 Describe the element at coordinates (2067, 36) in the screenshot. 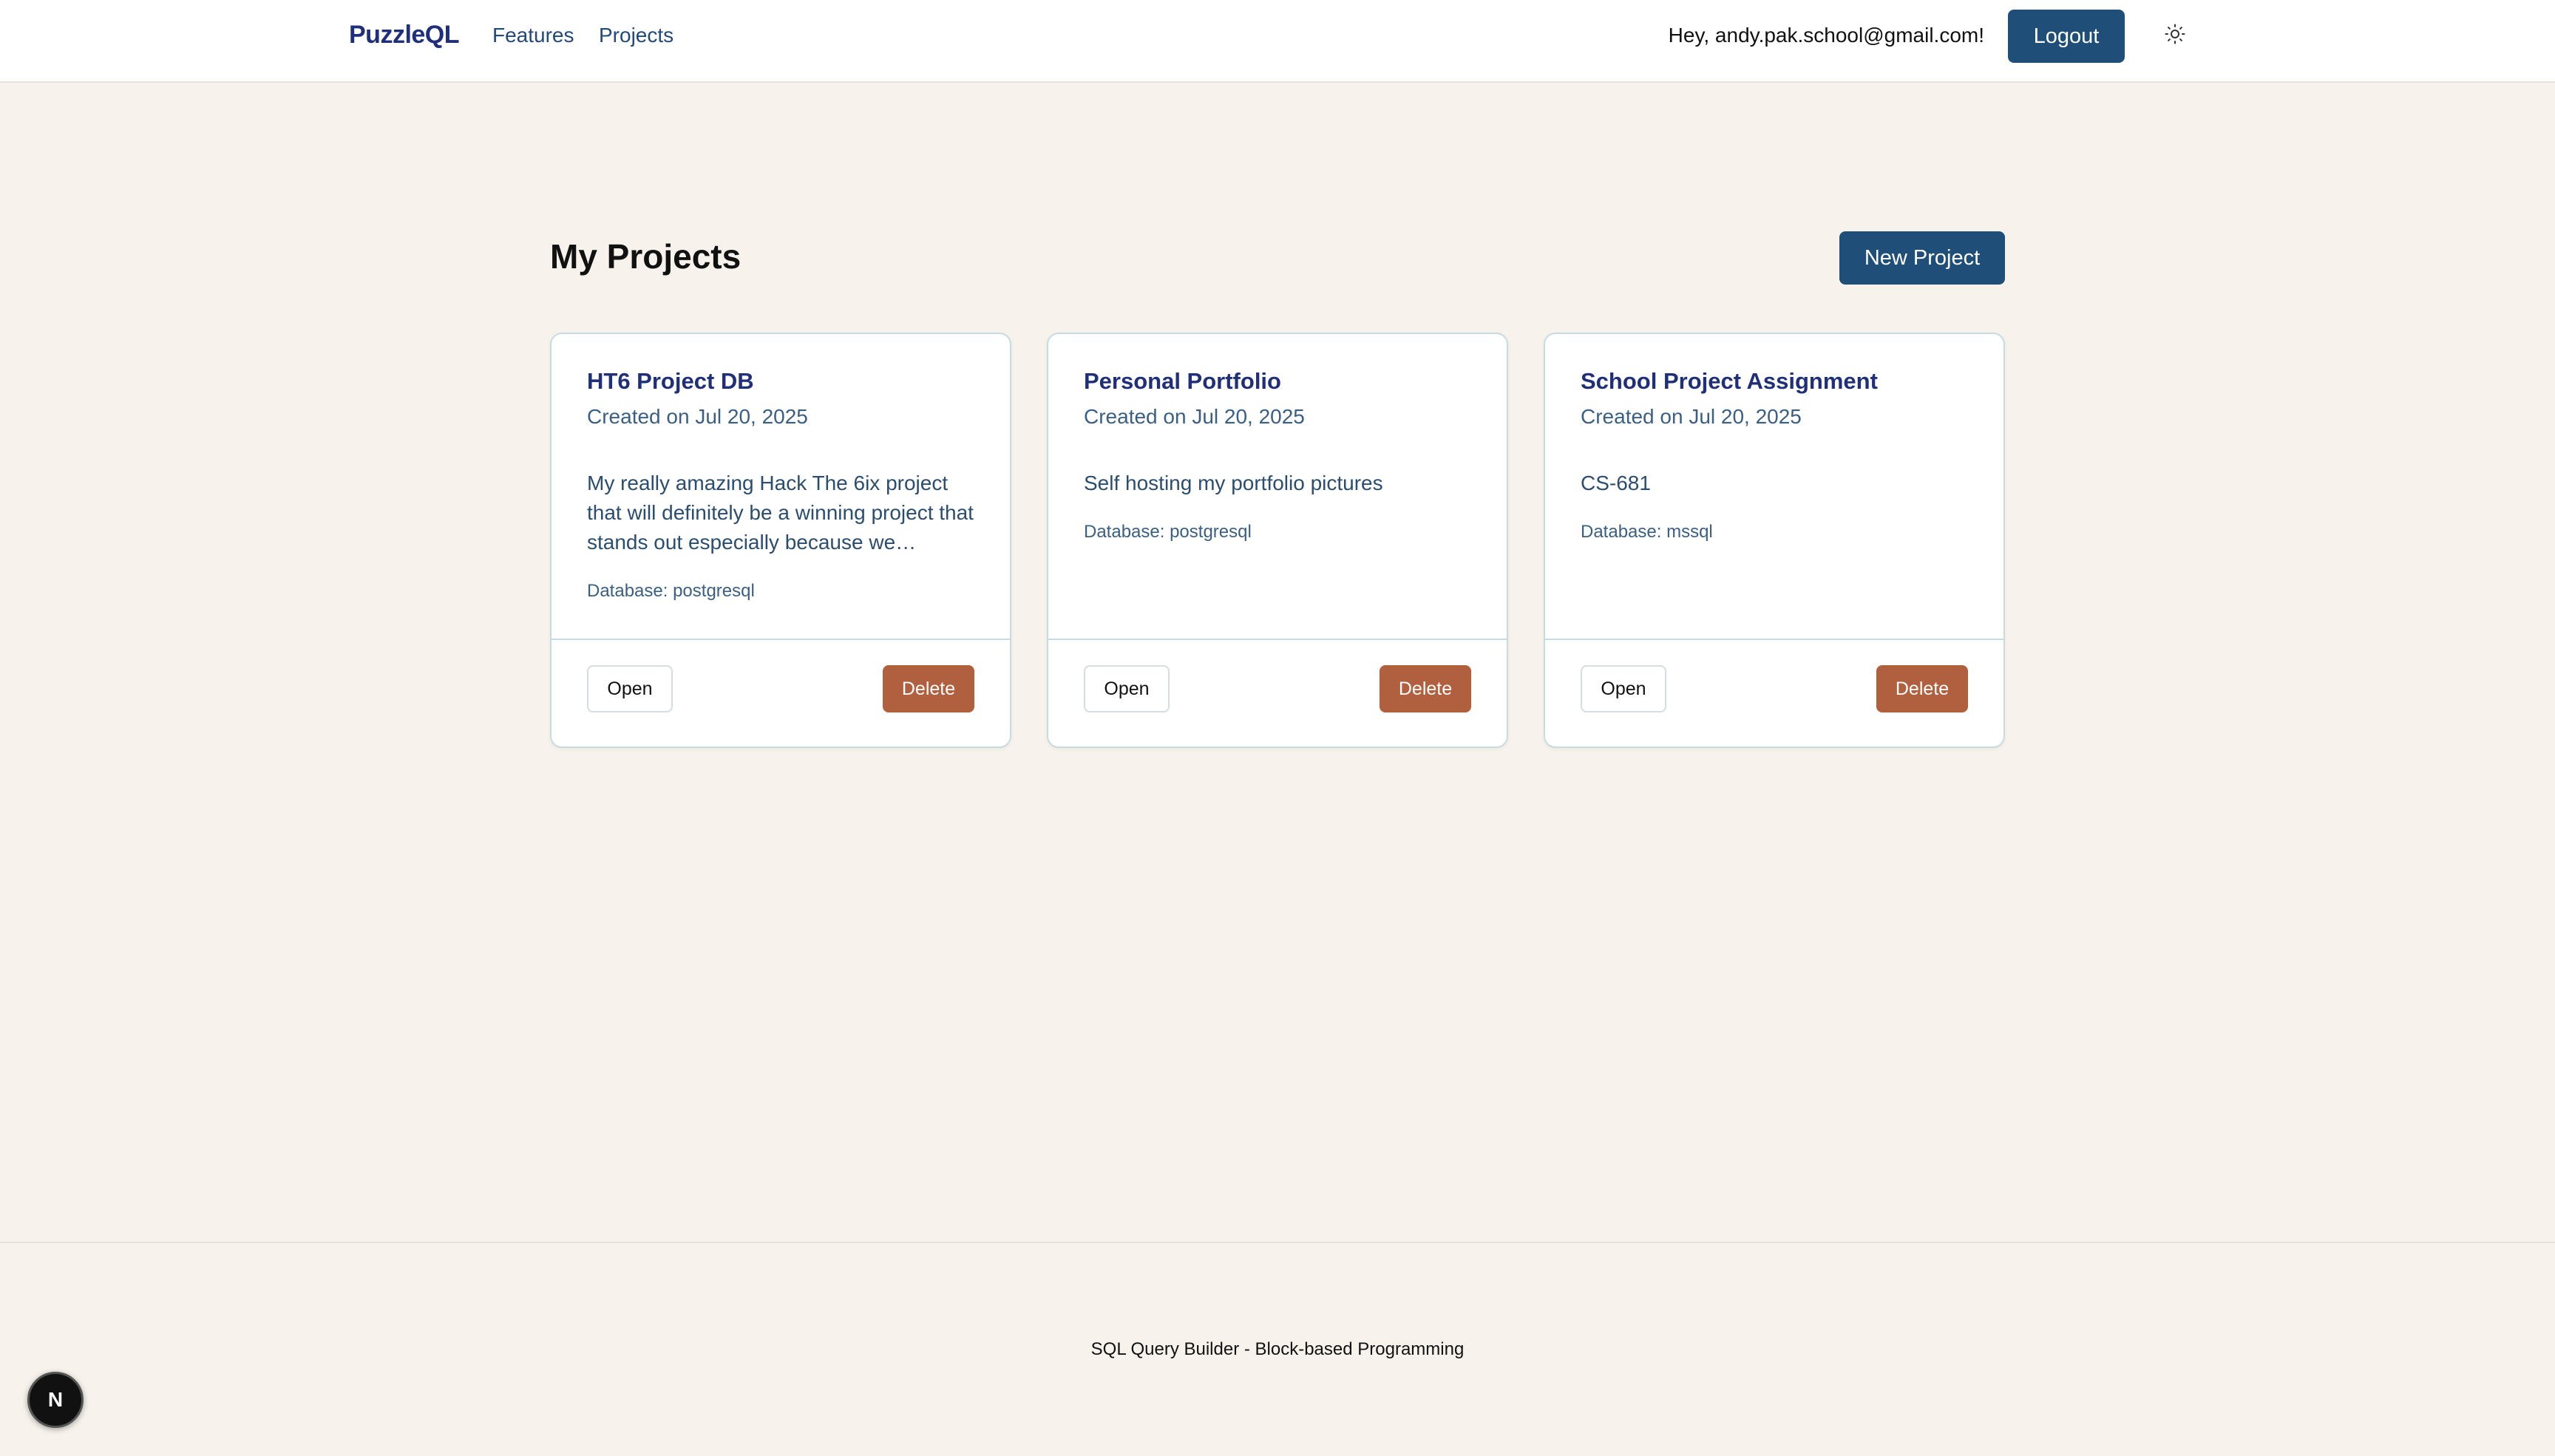

I see `logout-button: Logout` at that location.